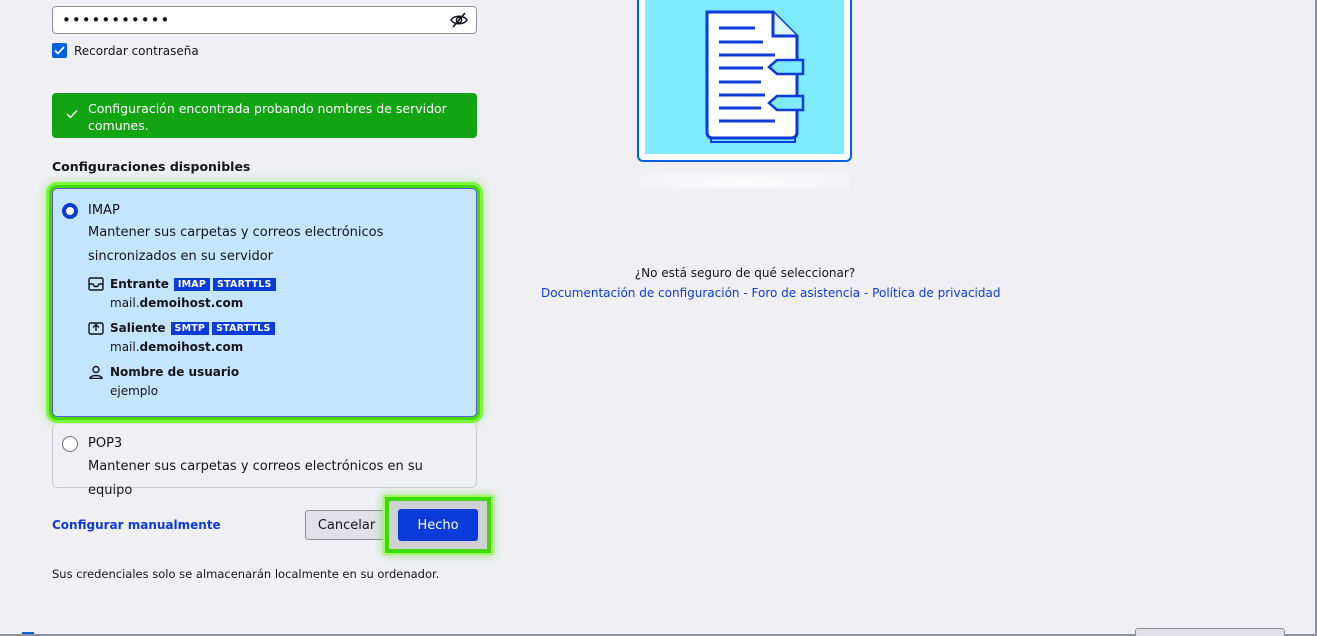 Image resolution: width=1317 pixels, height=636 pixels. I want to click on configure-manually-link: Configurar manualmente, so click(136, 525).